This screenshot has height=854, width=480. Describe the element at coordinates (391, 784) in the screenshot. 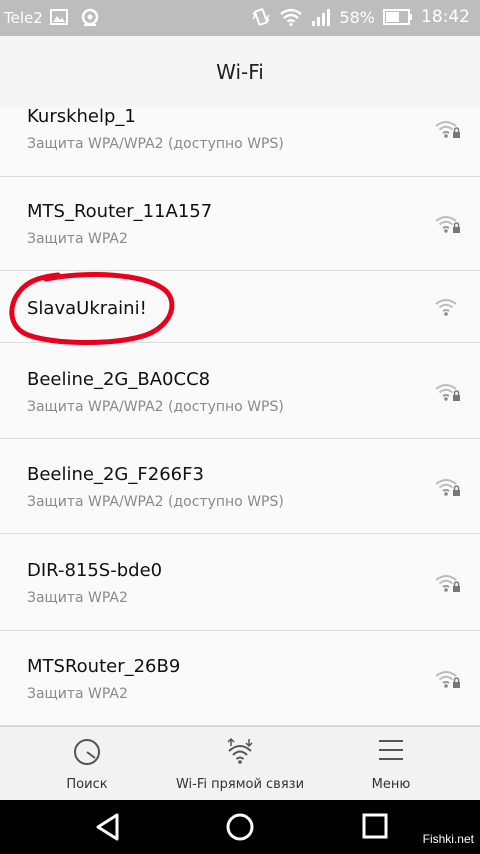

I see `menu-label: Меню` at that location.